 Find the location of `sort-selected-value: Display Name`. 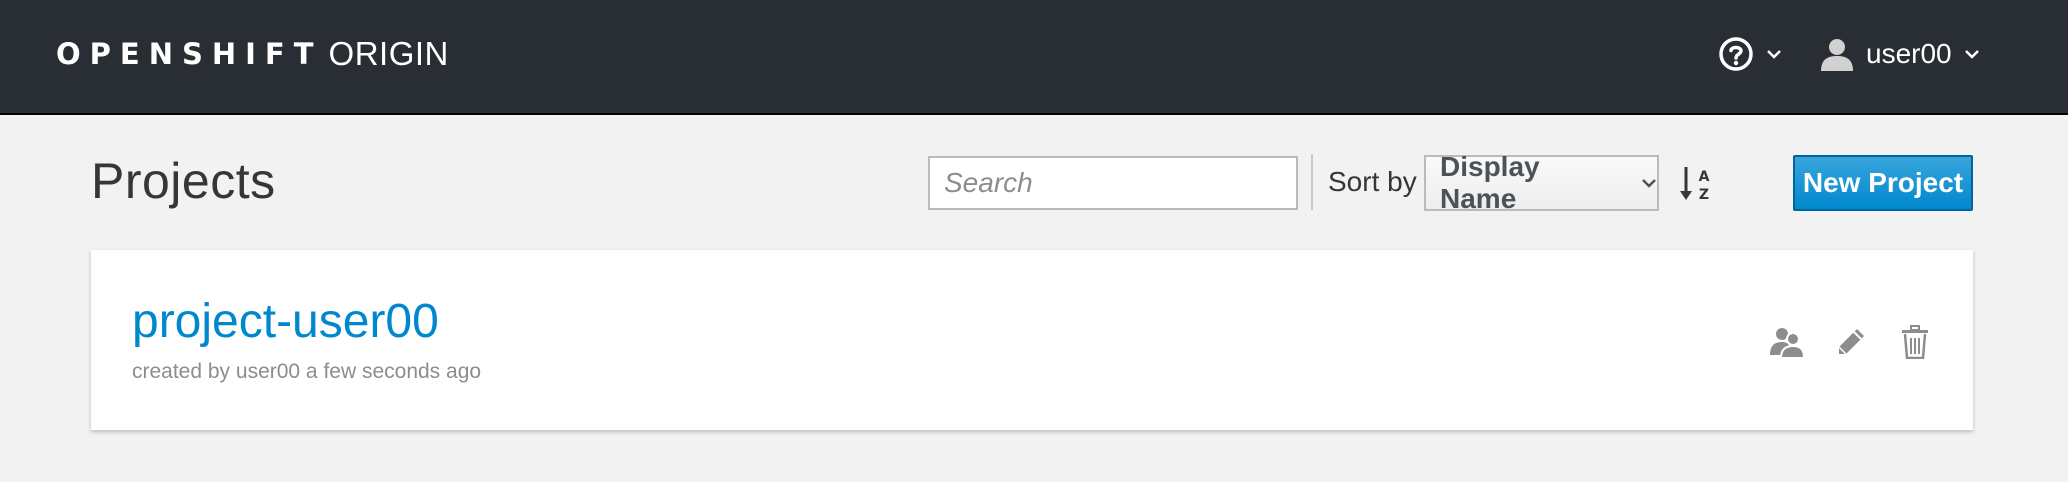

sort-selected-value: Display Name is located at coordinates (1490, 182).